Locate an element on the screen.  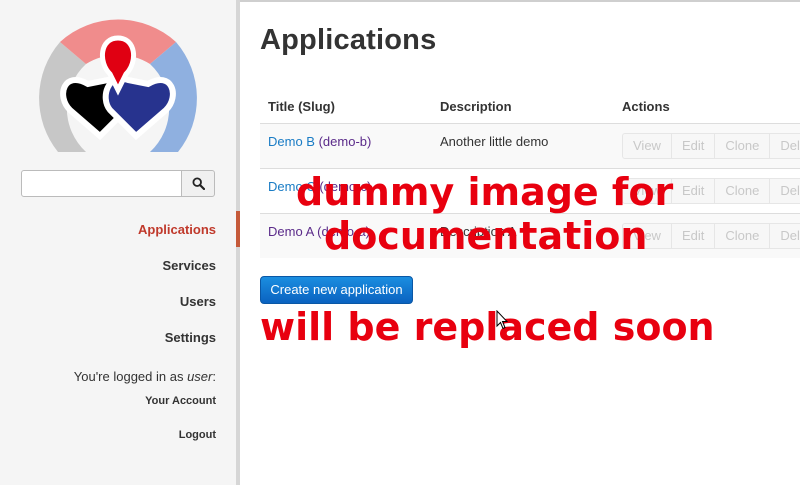
app-slug: (demo-b) is located at coordinates (345, 141).